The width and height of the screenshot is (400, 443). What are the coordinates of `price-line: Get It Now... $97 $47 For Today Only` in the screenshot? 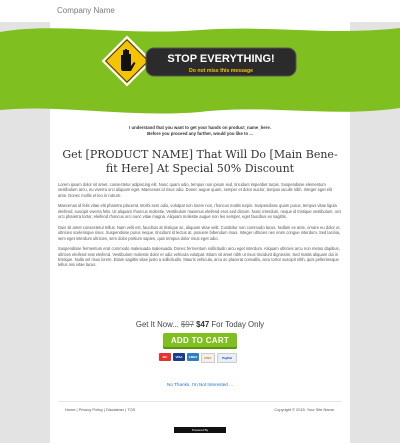 It's located at (200, 324).